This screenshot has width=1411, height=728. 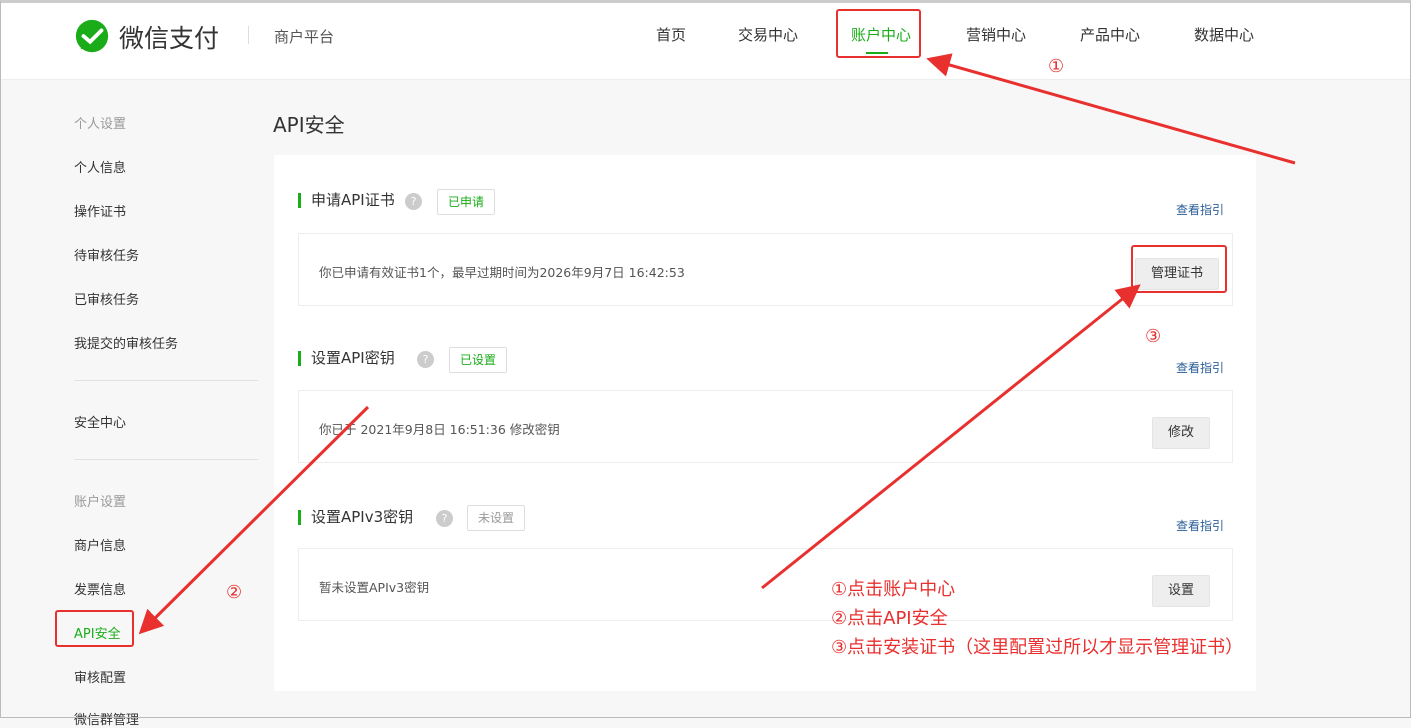 I want to click on annotation-notes: ①点击账户中心 ②点击API安全 ③点击安装证书（这里配置过所以才显示管理证书）, so click(x=1037, y=618).